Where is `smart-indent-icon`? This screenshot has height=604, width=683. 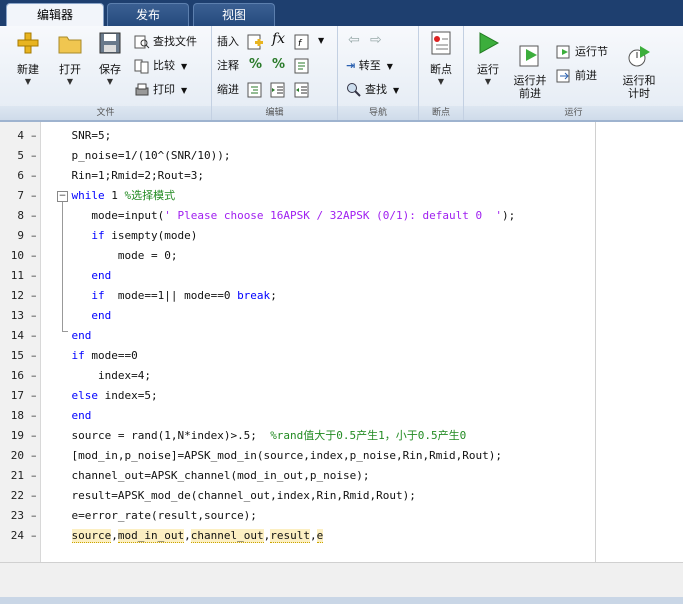
smart-indent-icon is located at coordinates (255, 90).